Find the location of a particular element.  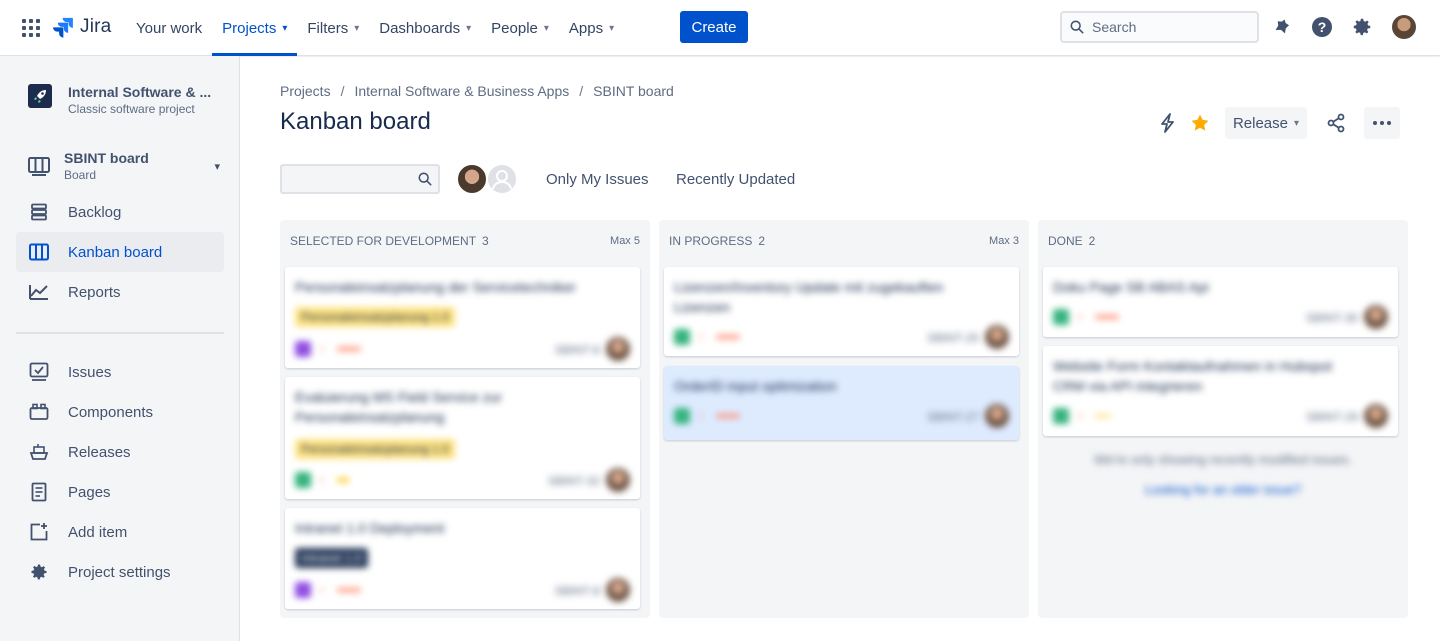

breadcrumb-projects: Projects is located at coordinates (305, 91).